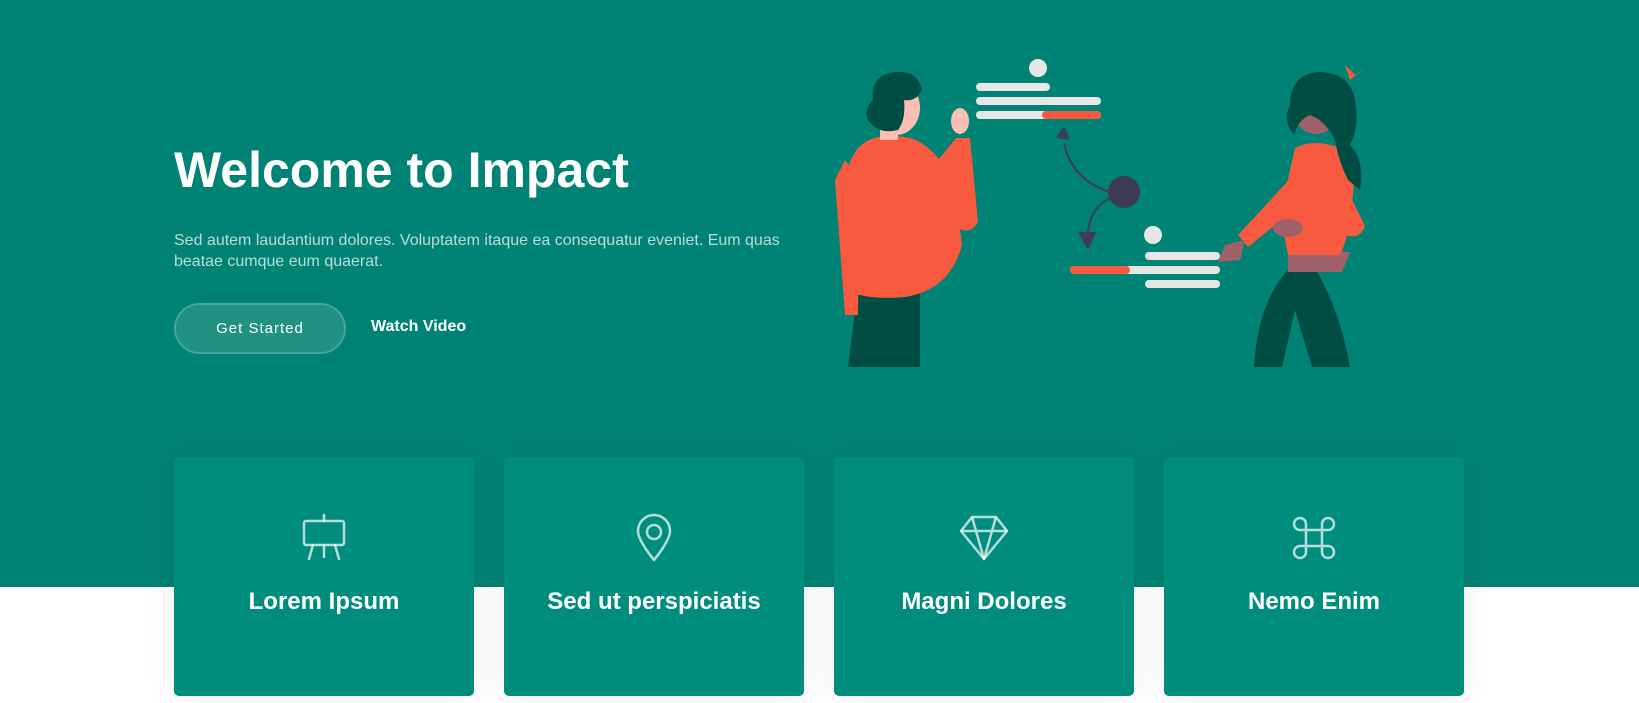 This screenshot has width=1639, height=703. I want to click on get-started-button: Get Started, so click(260, 328).